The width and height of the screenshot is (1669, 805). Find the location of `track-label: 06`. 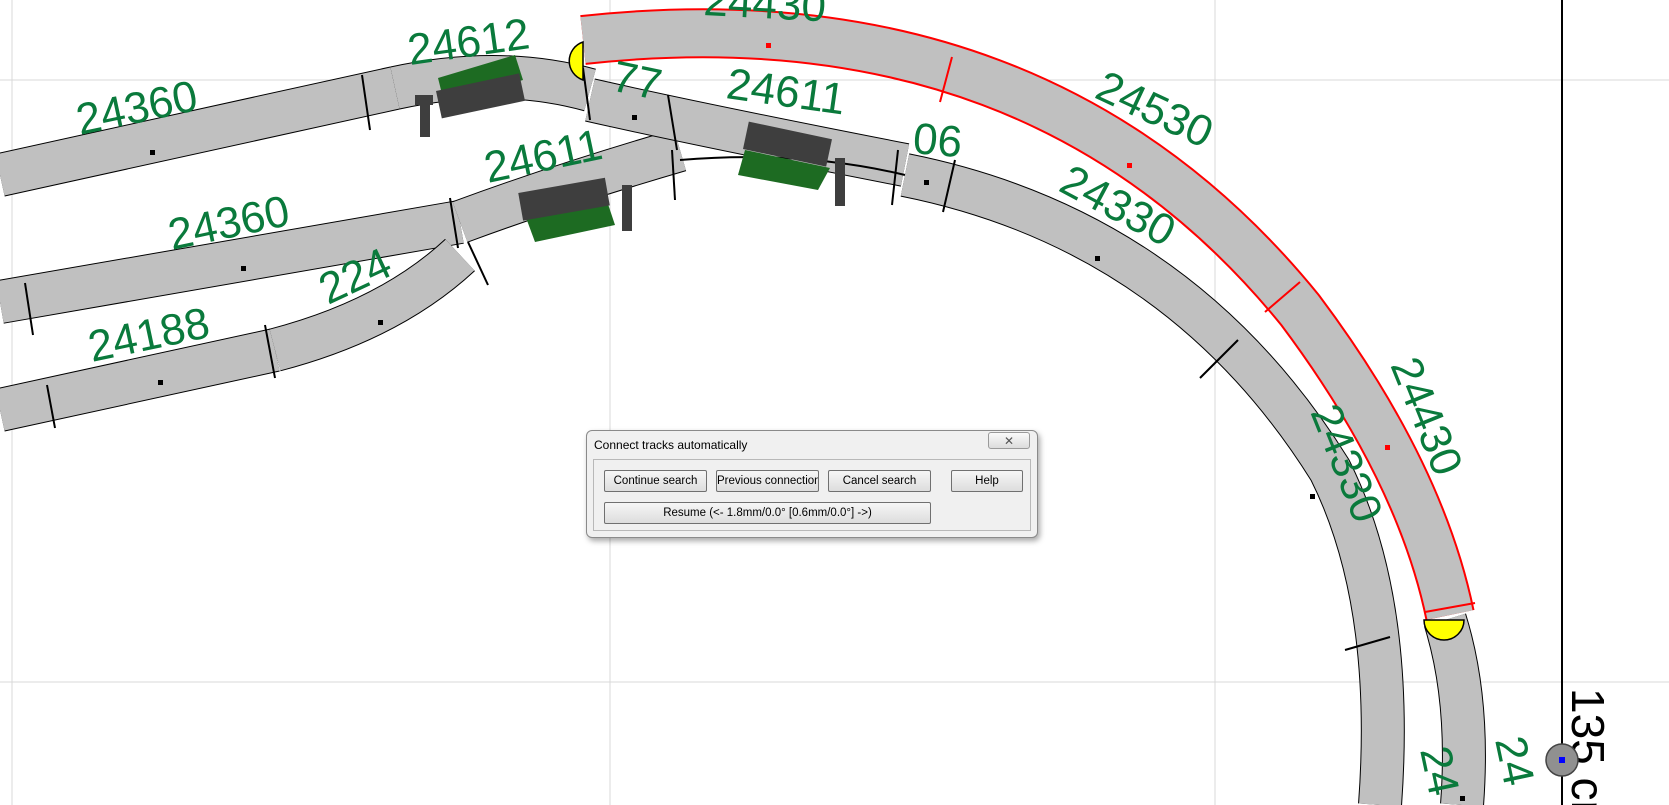

track-label: 06 is located at coordinates (937, 140).